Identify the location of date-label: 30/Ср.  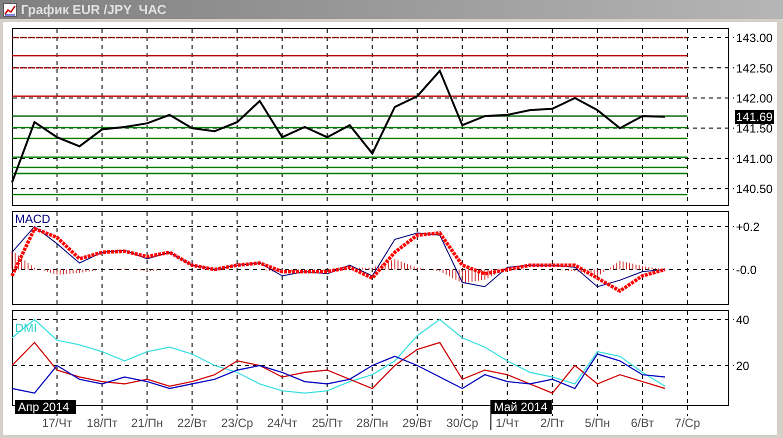
(462, 423).